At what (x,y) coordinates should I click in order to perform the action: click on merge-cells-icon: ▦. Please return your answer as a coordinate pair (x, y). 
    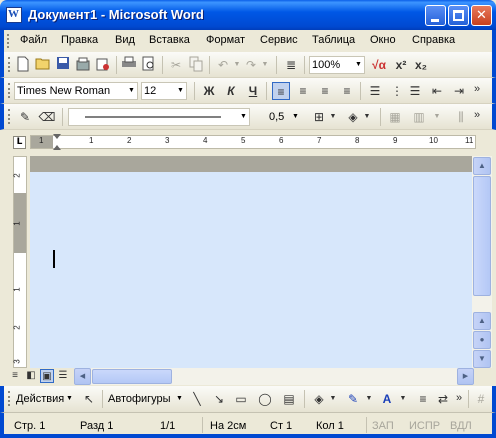
    Looking at the image, I should click on (395, 117).